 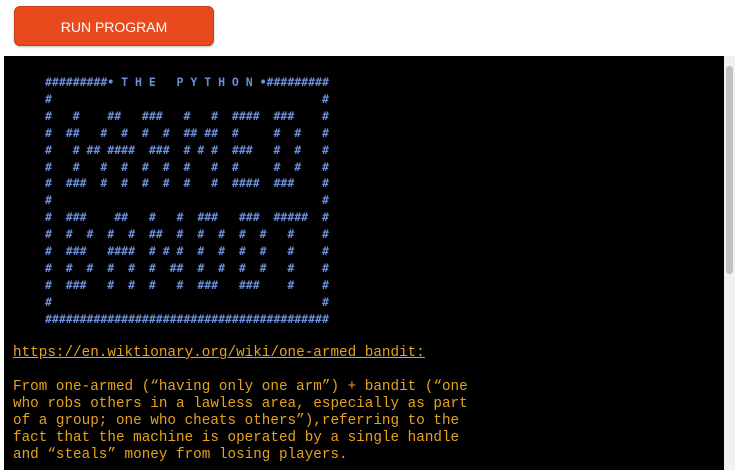 I want to click on banner-line: # # ## #### ### # # # ### # # #, so click(x=187, y=149).